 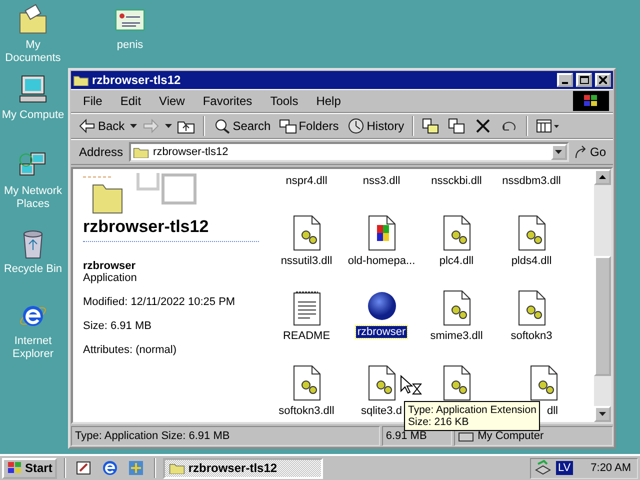 I want to click on taskbar-window-button: rzbrowser-tls12, so click(x=243, y=468).